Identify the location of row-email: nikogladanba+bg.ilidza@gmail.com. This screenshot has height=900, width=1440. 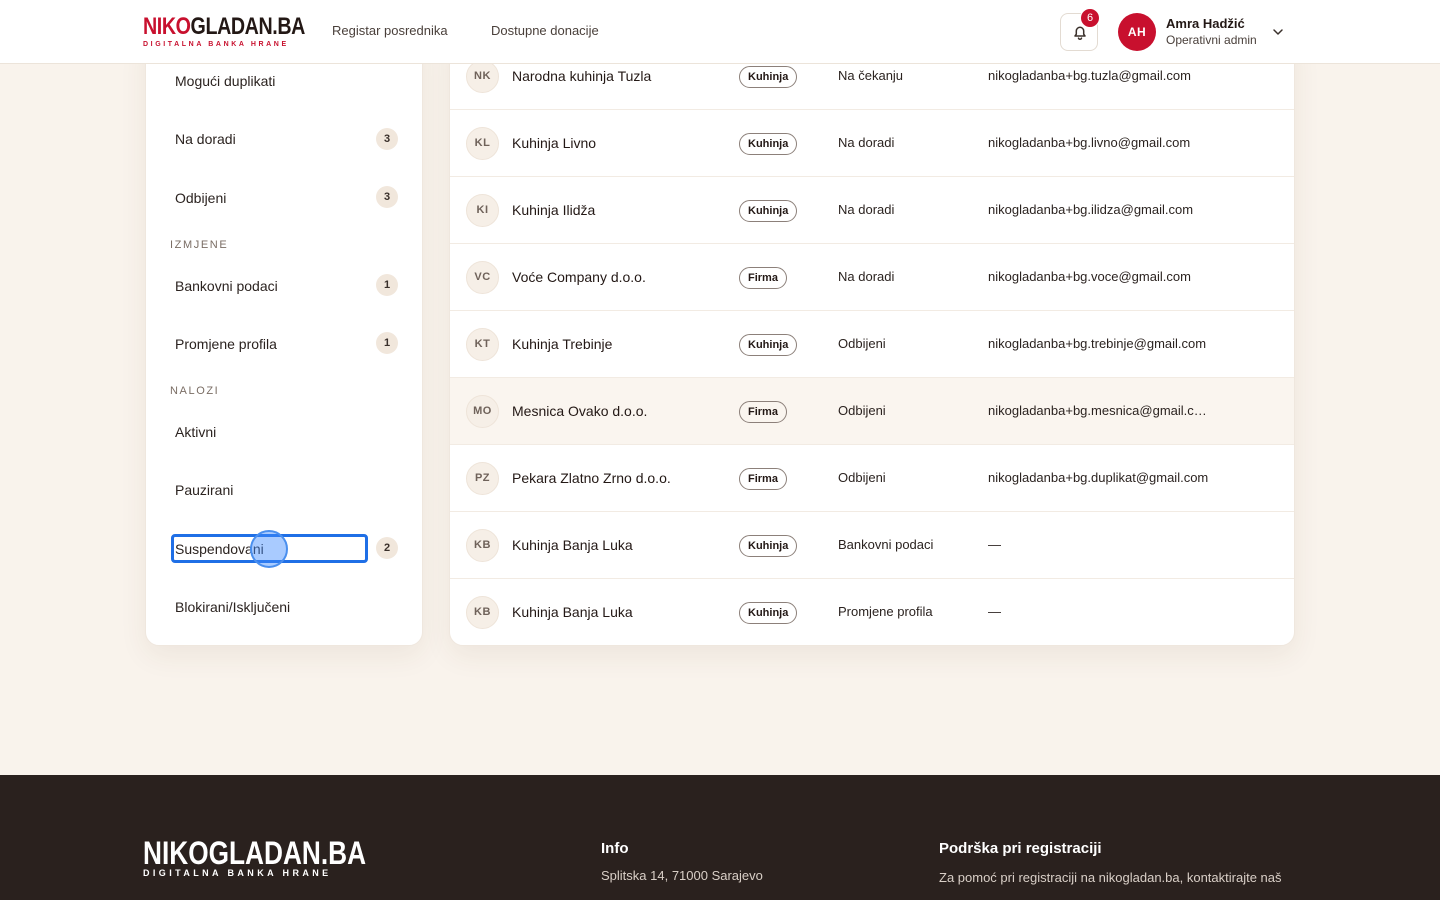
(1091, 209).